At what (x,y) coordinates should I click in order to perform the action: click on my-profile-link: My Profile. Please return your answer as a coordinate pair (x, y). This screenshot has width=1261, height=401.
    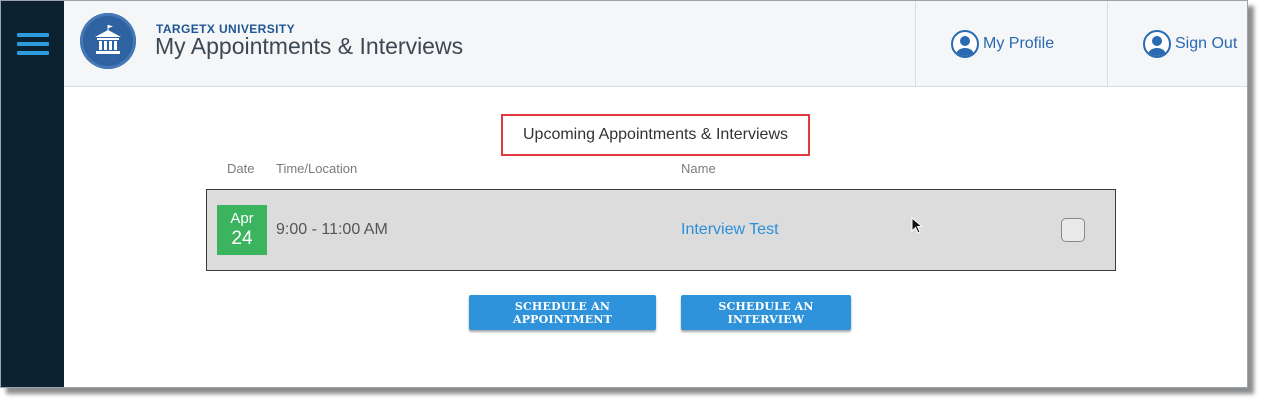
    Looking at the image, I should click on (1011, 43).